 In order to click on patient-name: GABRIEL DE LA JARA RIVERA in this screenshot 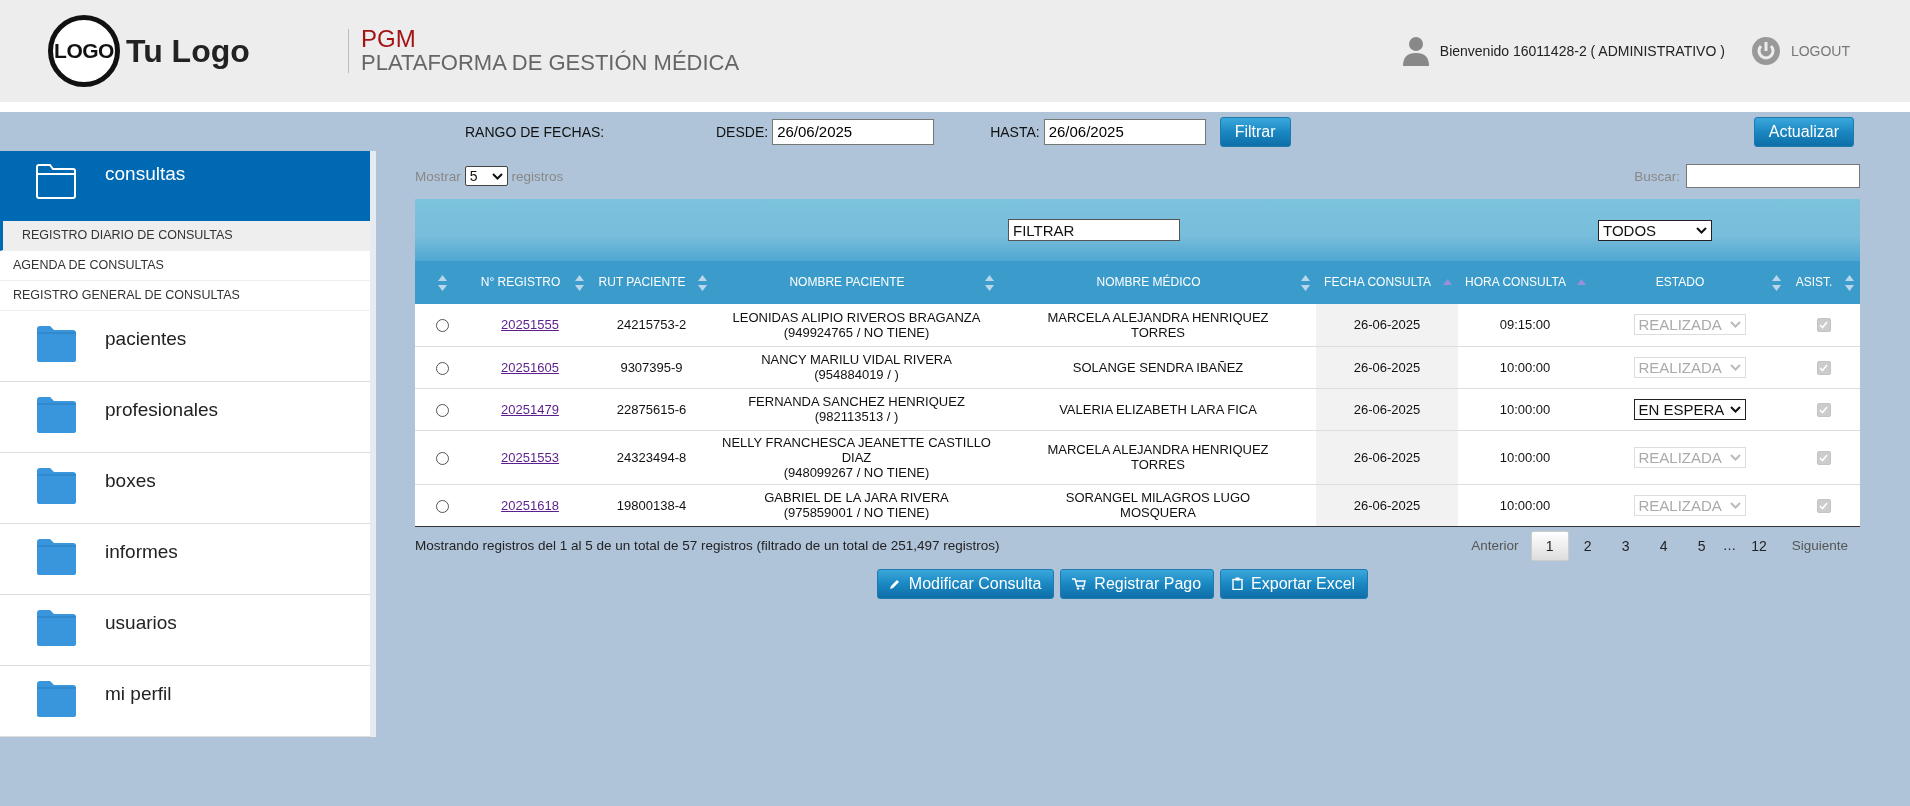, I will do `click(856, 497)`.